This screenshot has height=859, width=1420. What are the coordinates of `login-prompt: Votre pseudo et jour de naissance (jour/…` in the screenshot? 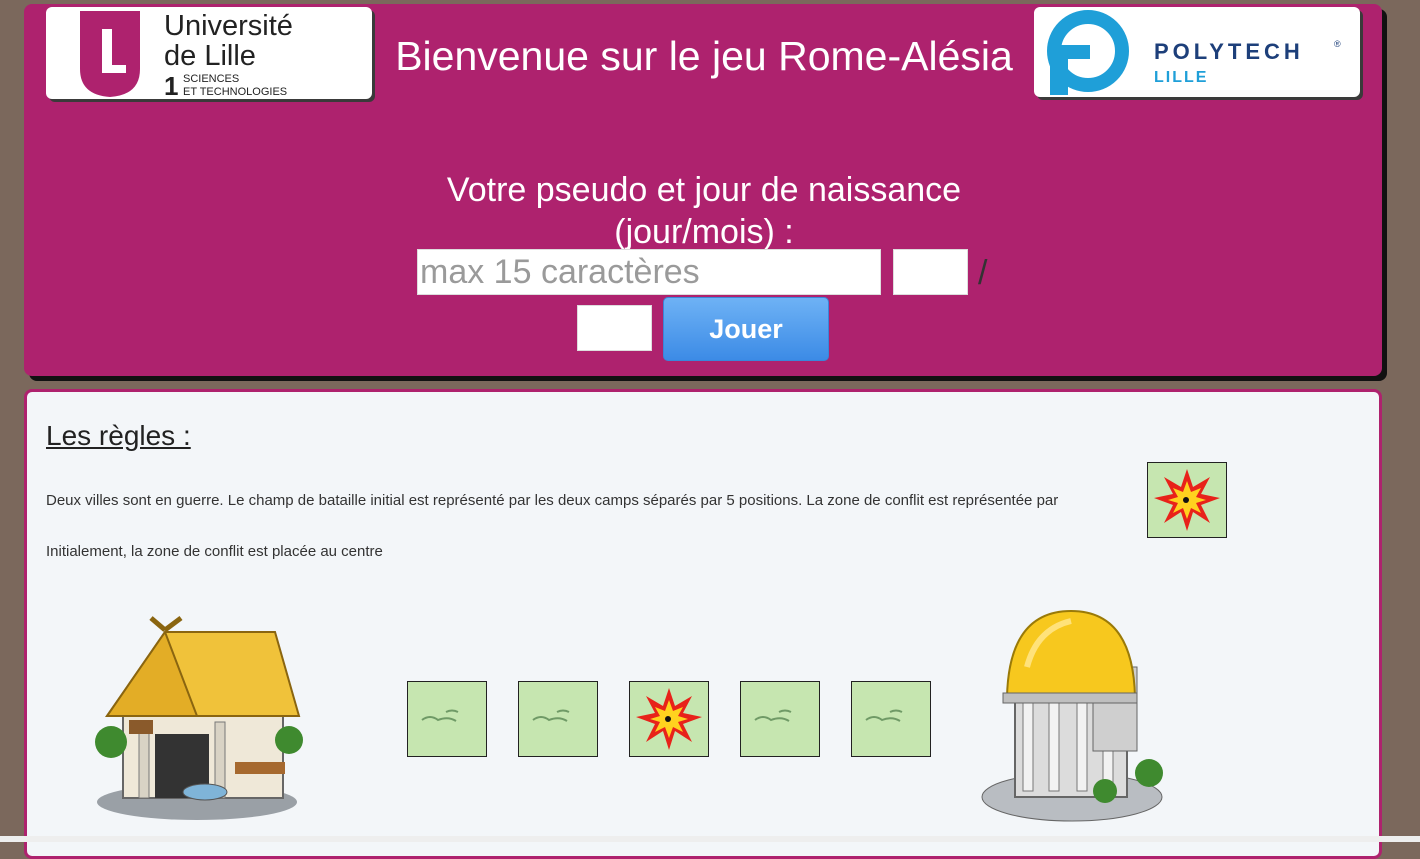 It's located at (704, 211).